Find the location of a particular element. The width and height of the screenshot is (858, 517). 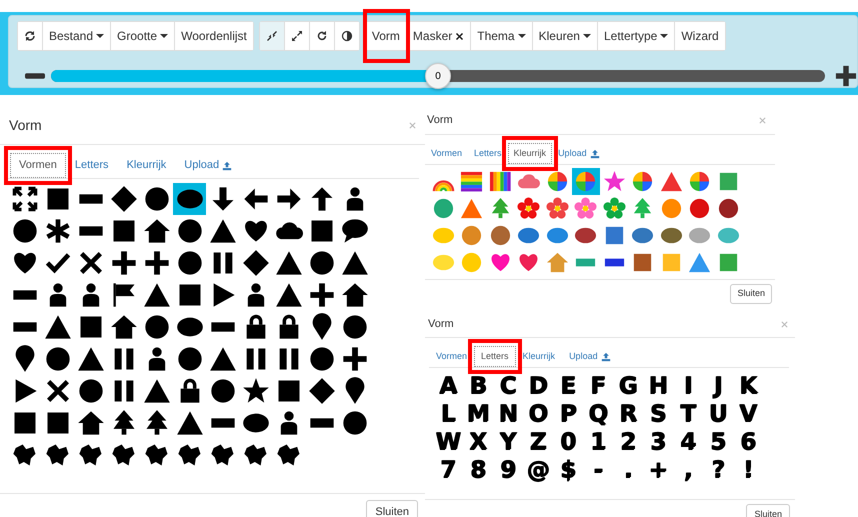

letter-option: I is located at coordinates (688, 386).